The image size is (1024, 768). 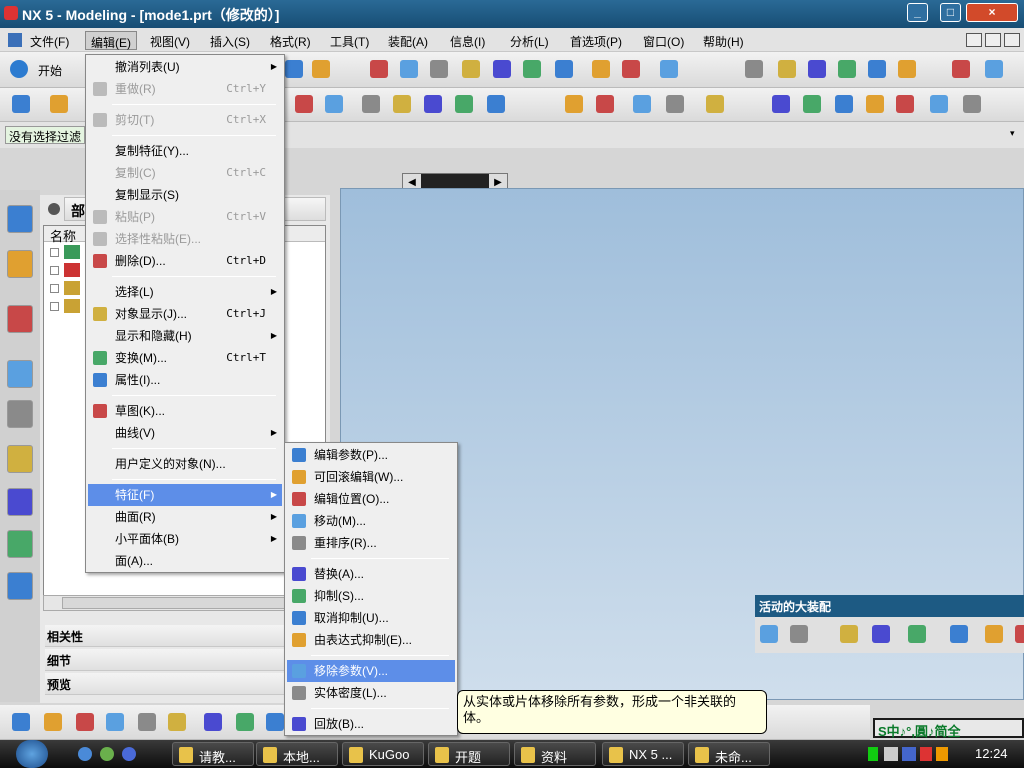 I want to click on menu-item: 复制显示(S), so click(x=185, y=195).